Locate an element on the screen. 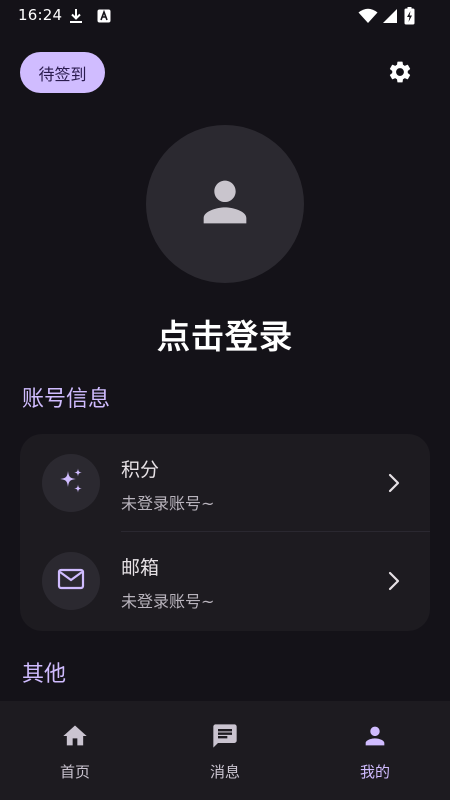 The width and height of the screenshot is (450, 800). email-title: 邮箱 is located at coordinates (140, 568).